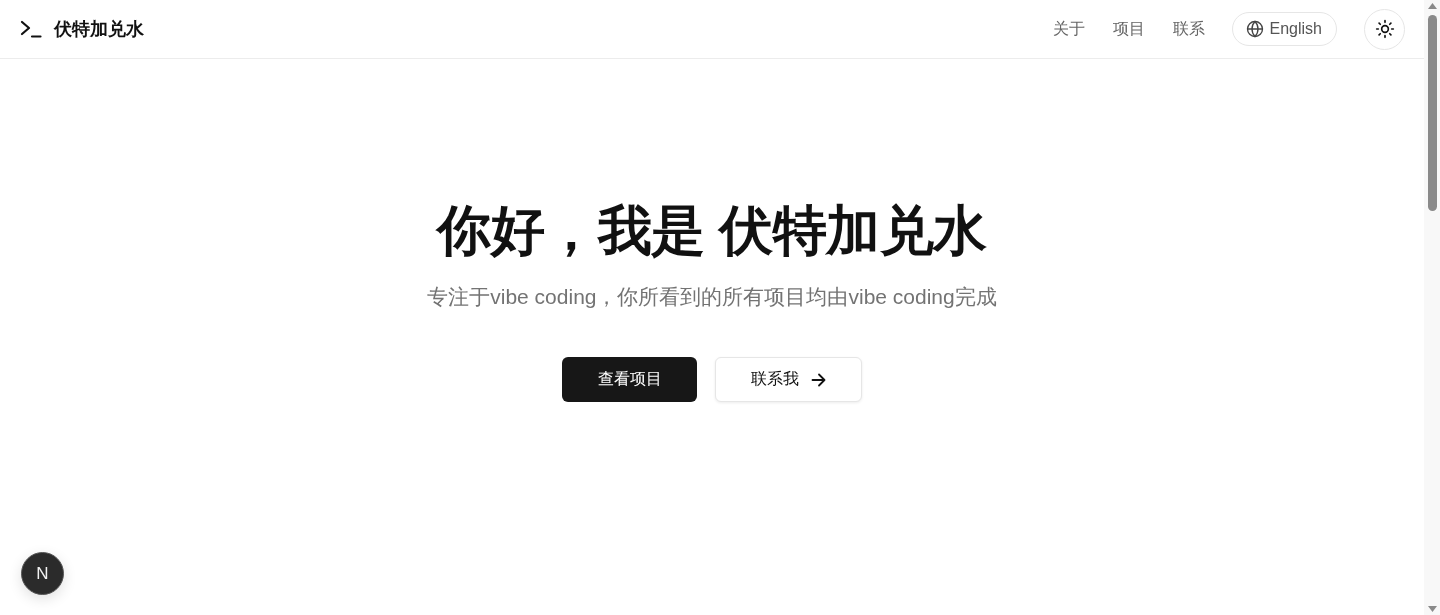 This screenshot has width=1440, height=615. Describe the element at coordinates (1432, 113) in the screenshot. I see `scrollbar-thumb` at that location.